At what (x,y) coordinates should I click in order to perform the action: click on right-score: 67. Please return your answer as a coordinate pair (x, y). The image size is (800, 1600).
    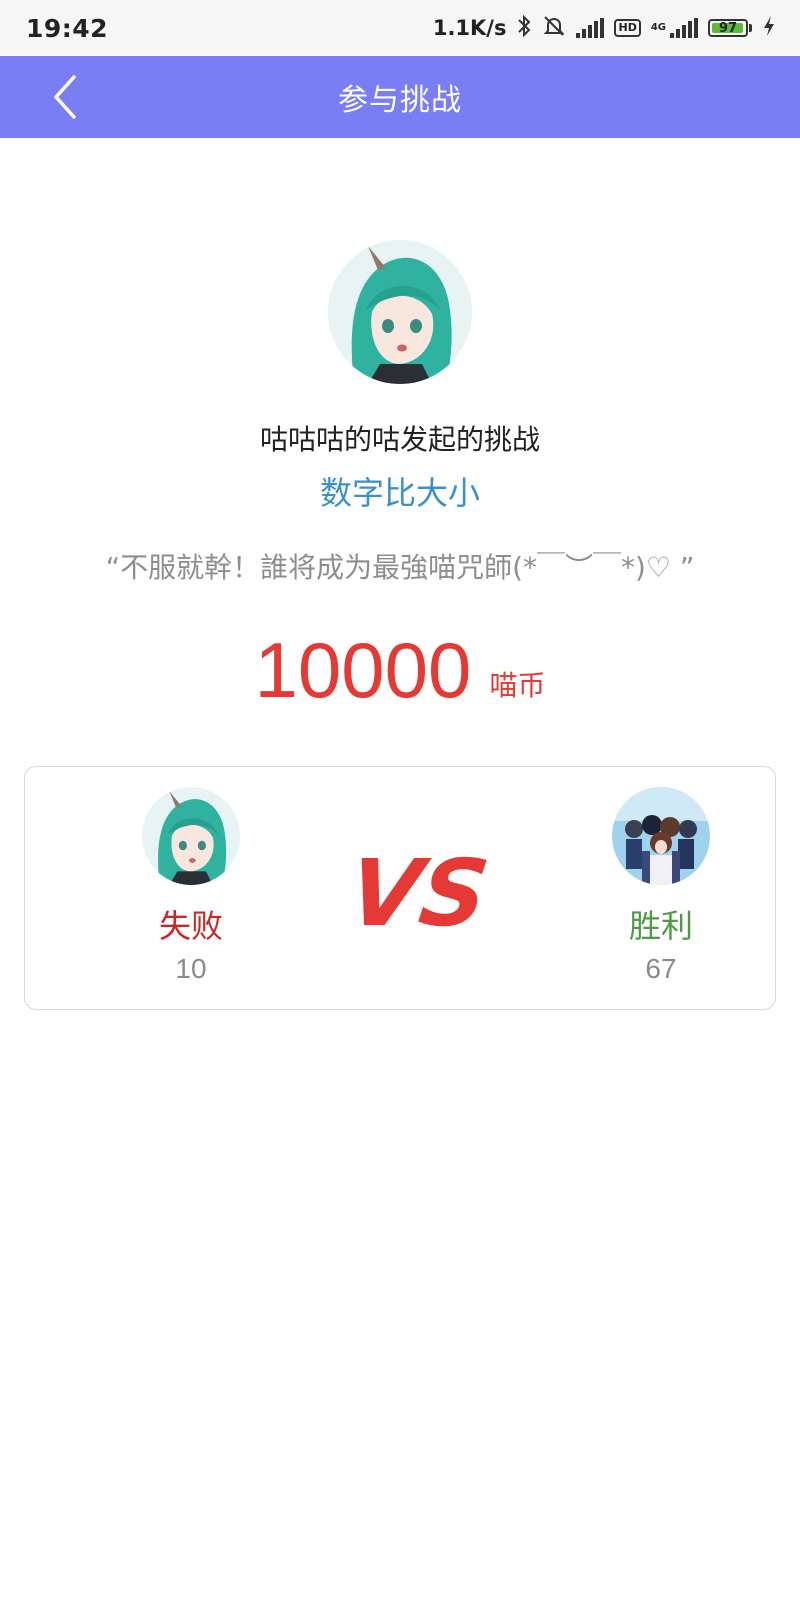
    Looking at the image, I should click on (661, 968).